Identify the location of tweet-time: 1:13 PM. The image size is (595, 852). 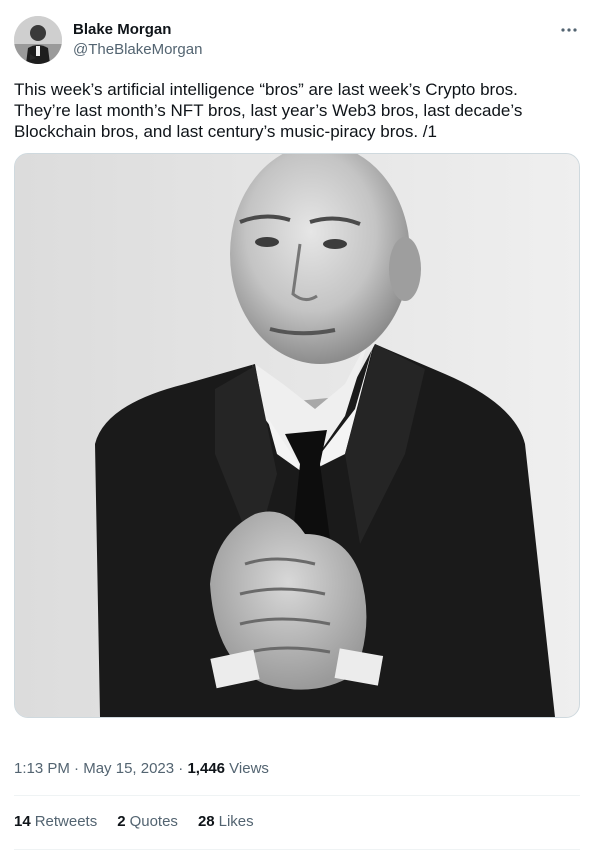
(42, 768).